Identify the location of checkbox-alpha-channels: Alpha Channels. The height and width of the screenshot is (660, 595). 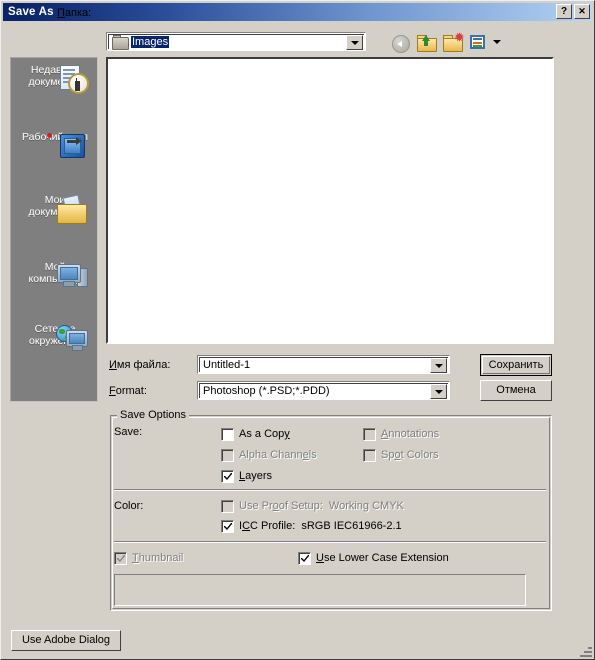
(269, 455).